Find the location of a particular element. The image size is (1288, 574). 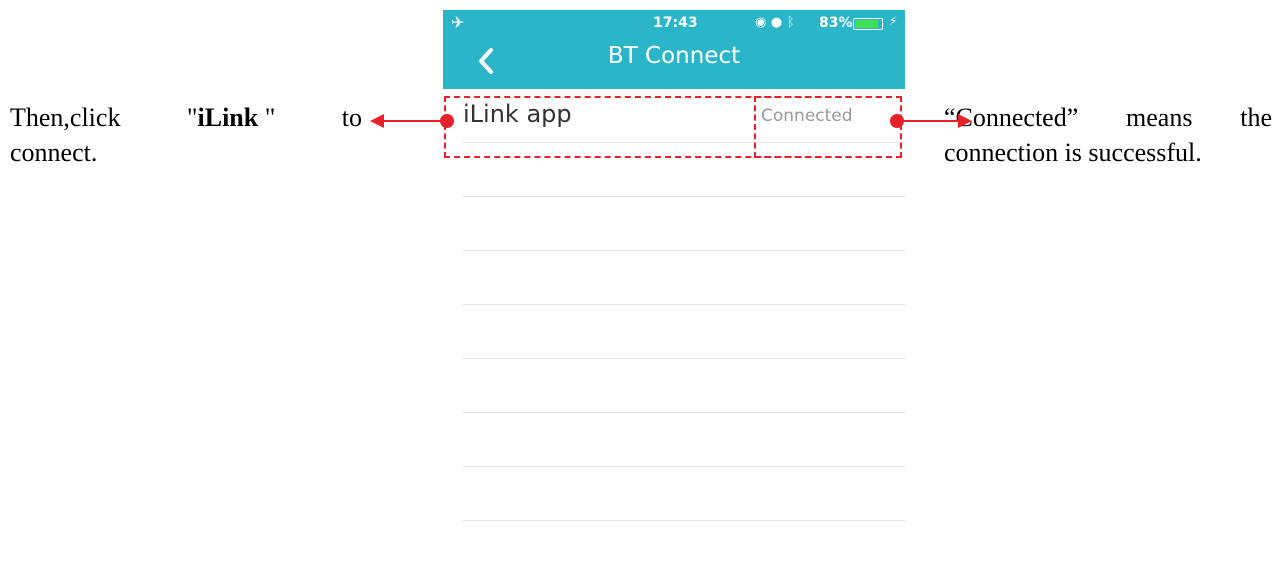

right-annotation-line1: “Connected” means the is located at coordinates (1108, 117).